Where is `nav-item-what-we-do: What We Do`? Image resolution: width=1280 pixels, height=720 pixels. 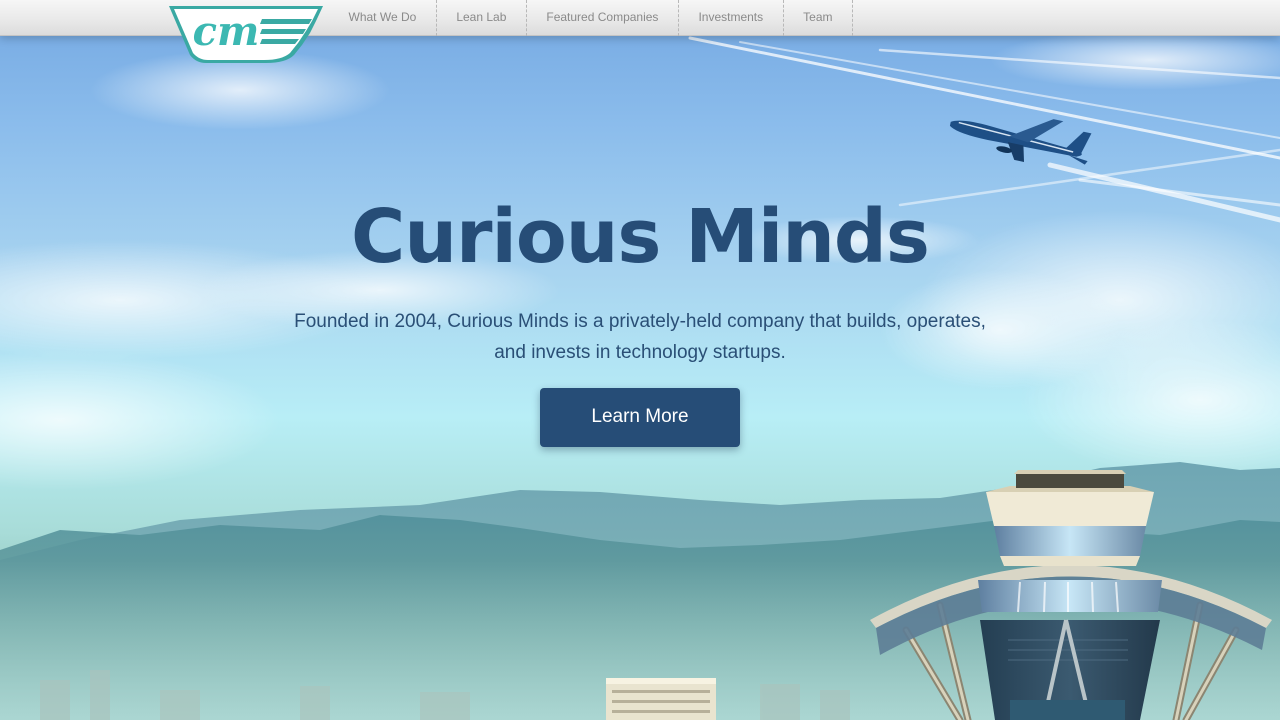 nav-item-what-we-do: What We Do is located at coordinates (383, 18).